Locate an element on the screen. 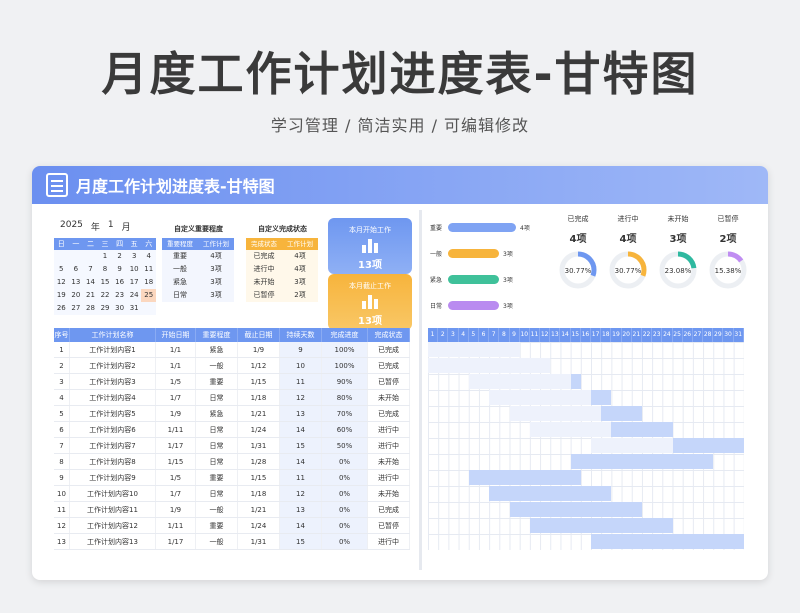 The image size is (800, 613). table-row: 5 工作计划内容5 1/9 紧急 1/21 13 70% 已完成 is located at coordinates (232, 414).